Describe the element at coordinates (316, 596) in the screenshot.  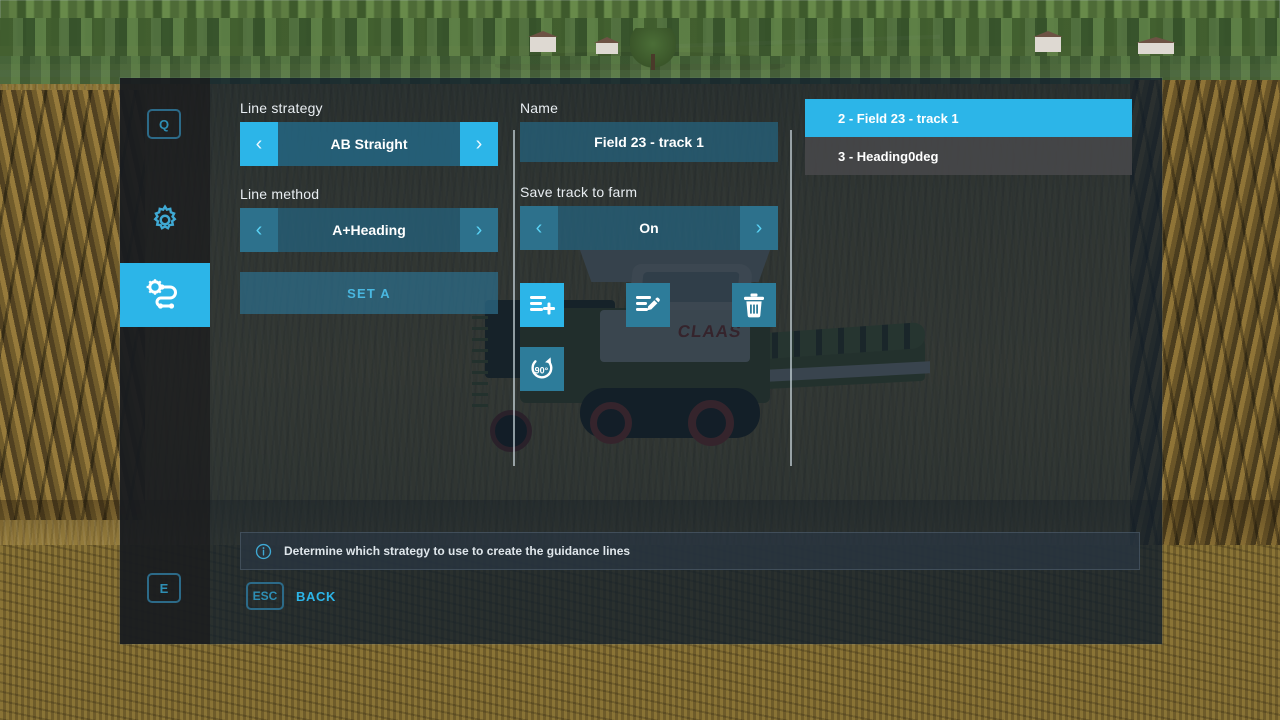
I see `back-button-label: BACK` at that location.